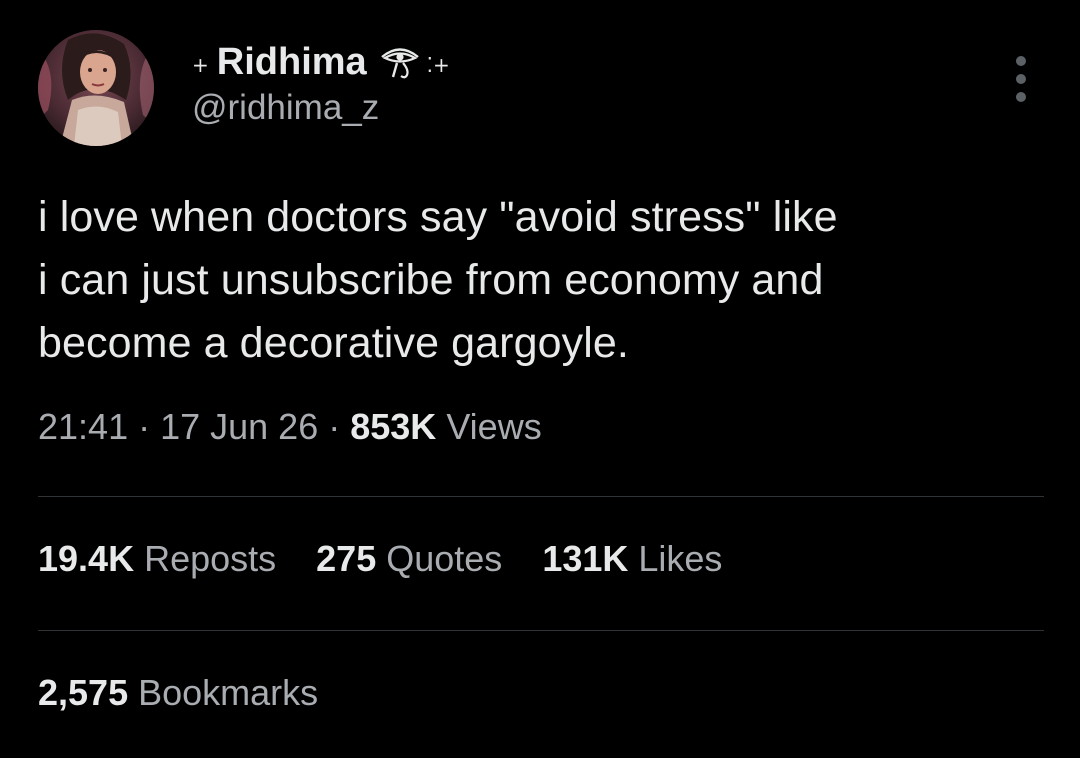  I want to click on bookmarks-count: 2,575, so click(83, 692).